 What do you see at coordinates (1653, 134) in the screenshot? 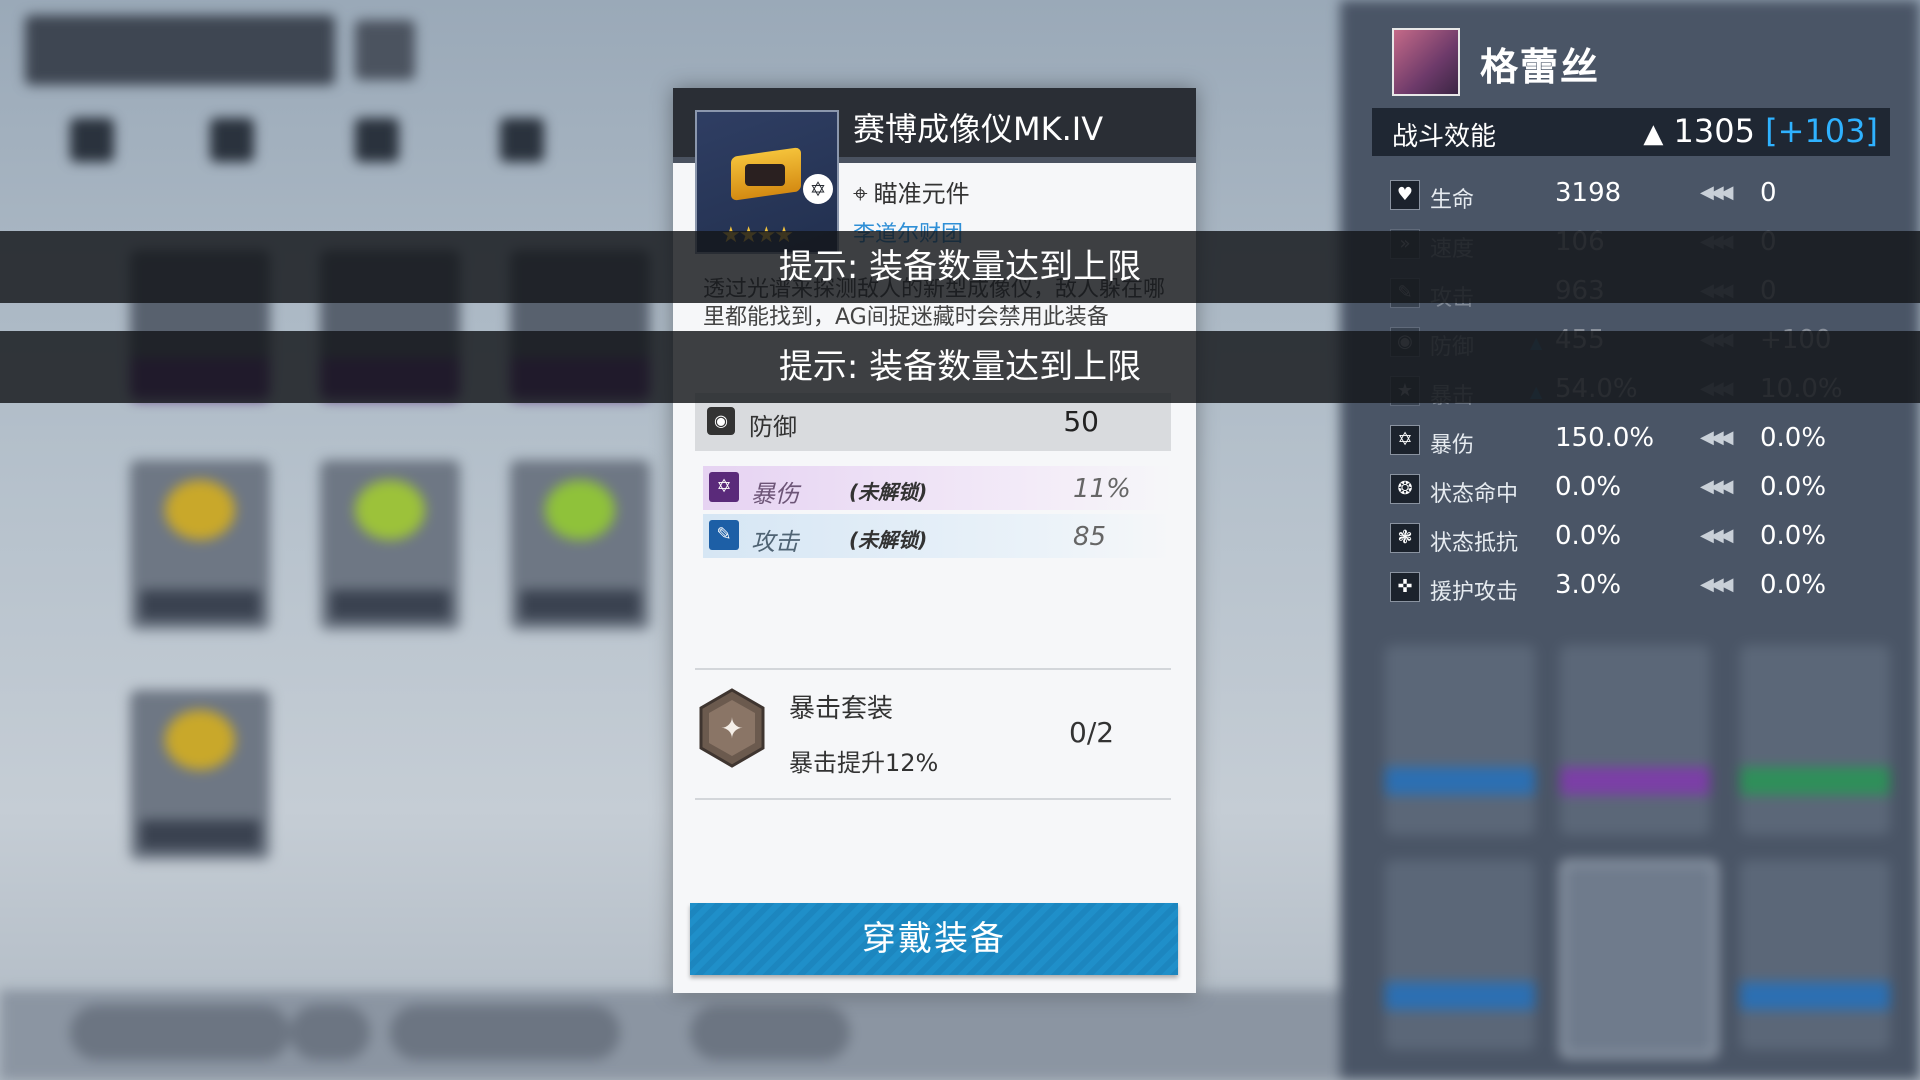
I see `power-up-icon: ▲` at bounding box center [1653, 134].